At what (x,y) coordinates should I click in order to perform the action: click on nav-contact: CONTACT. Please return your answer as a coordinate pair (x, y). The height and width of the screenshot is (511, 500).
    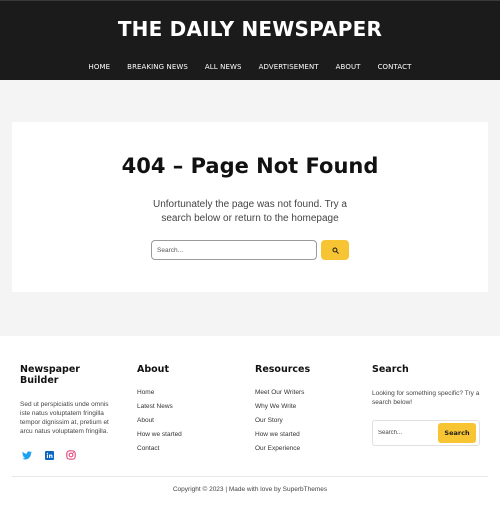
    Looking at the image, I should click on (395, 67).